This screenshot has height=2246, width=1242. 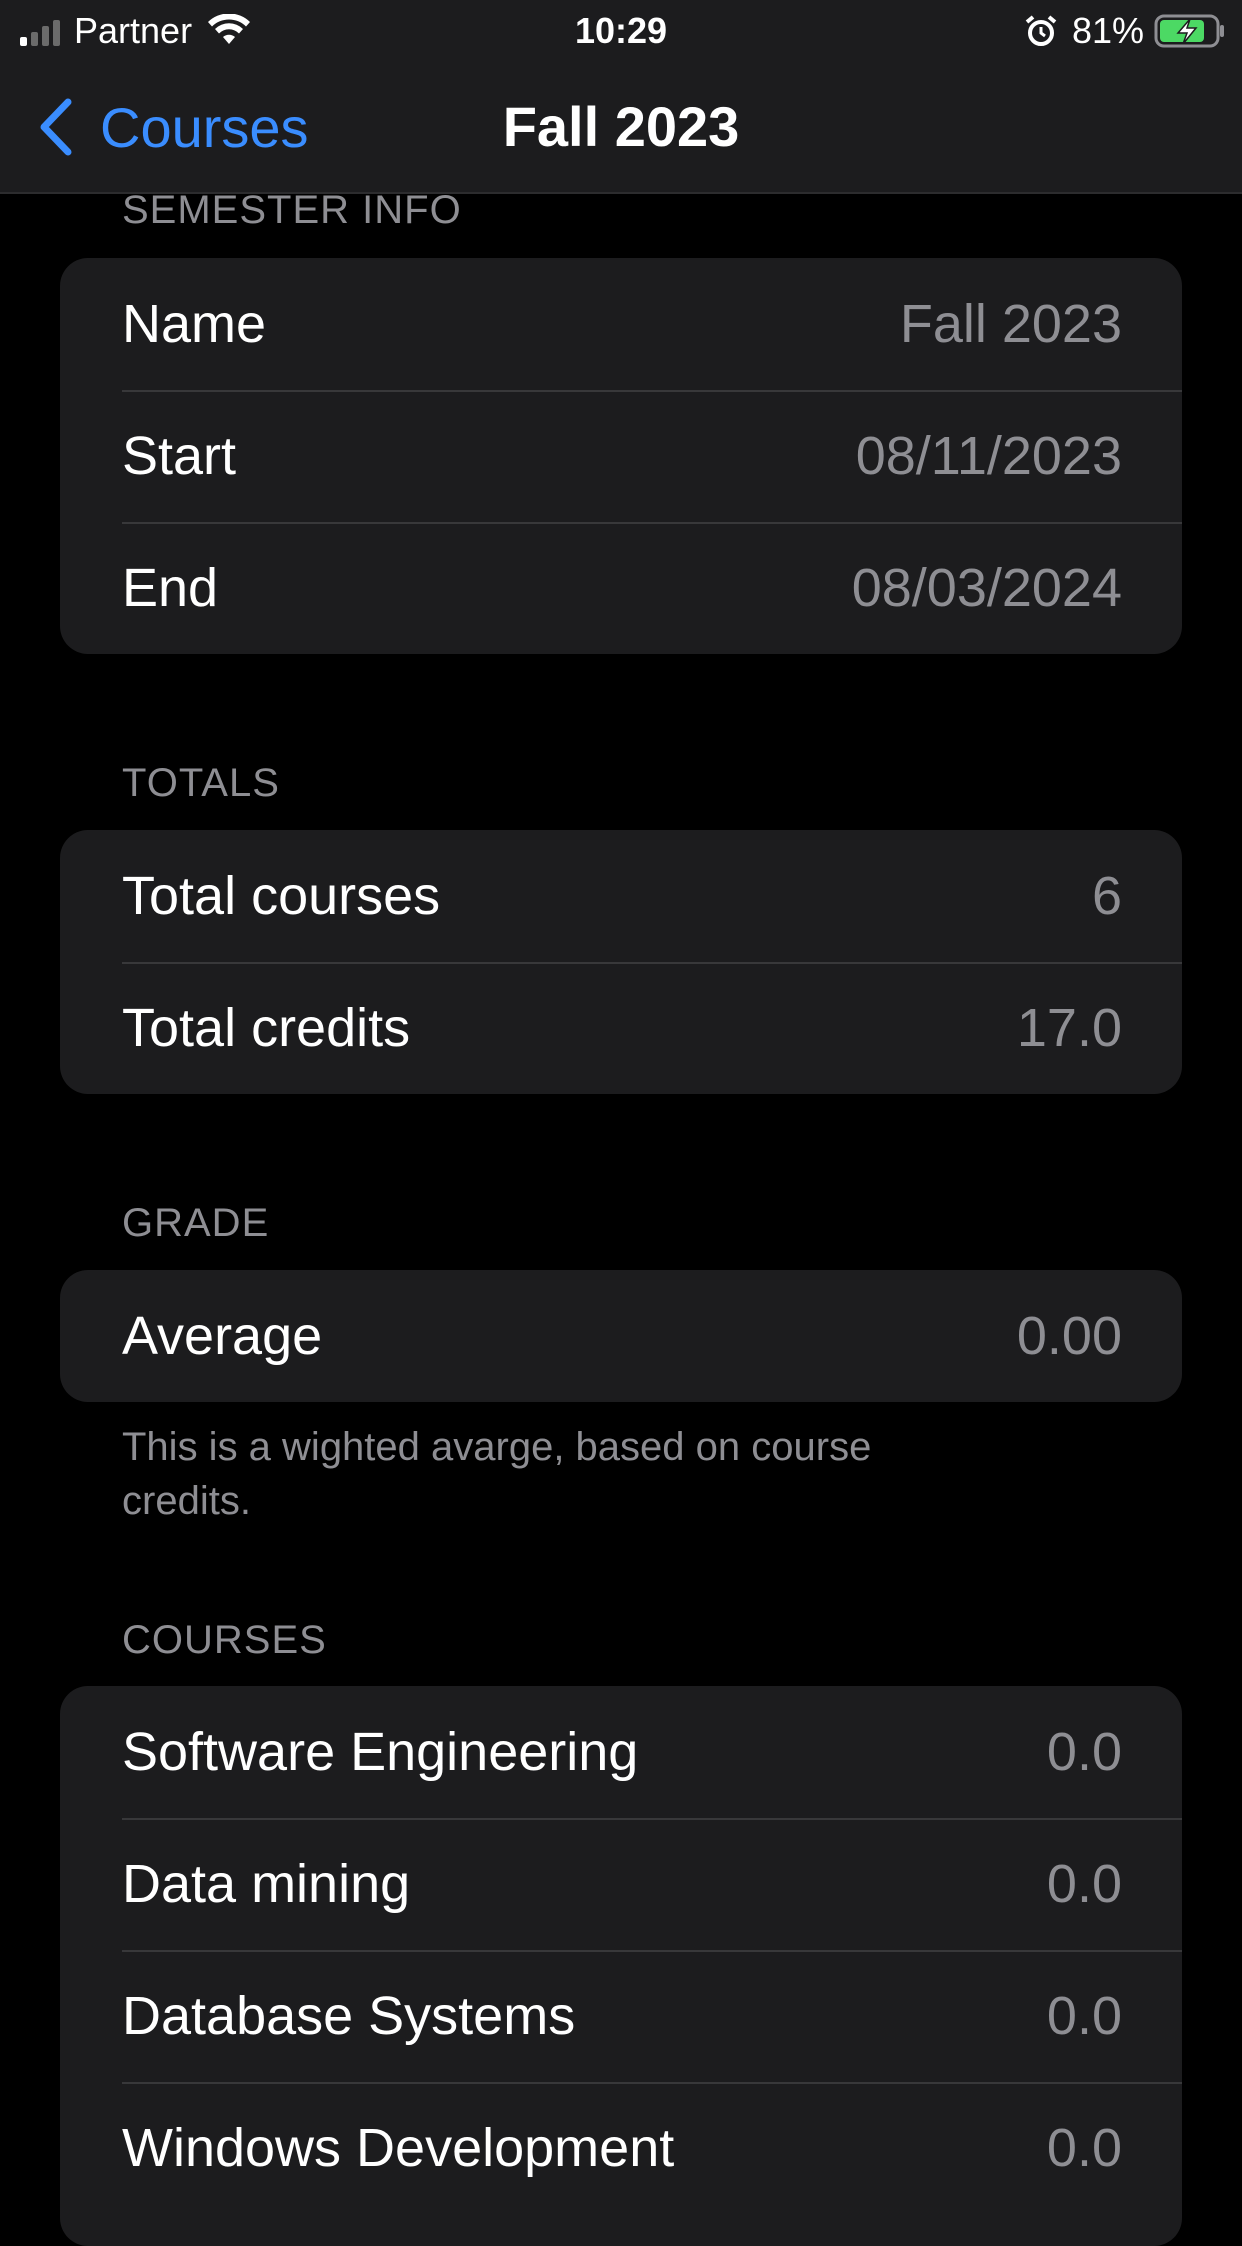 What do you see at coordinates (170, 588) in the screenshot?
I see `row-label: End` at bounding box center [170, 588].